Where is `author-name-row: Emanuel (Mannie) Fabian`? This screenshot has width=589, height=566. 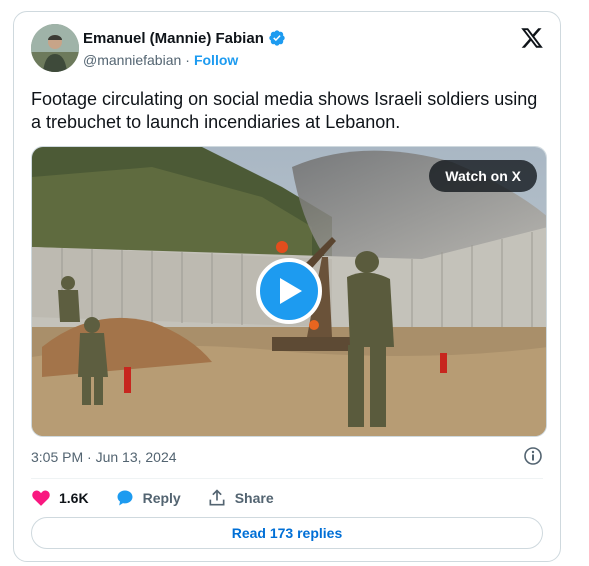 author-name-row: Emanuel (Mannie) Fabian is located at coordinates (184, 38).